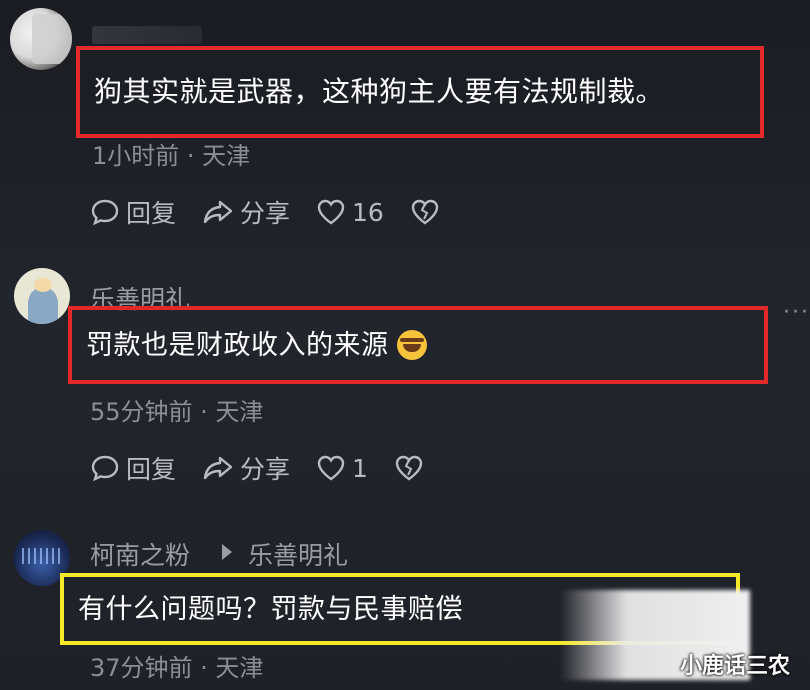  I want to click on watermark-text: 小鹿话三农, so click(735, 666).